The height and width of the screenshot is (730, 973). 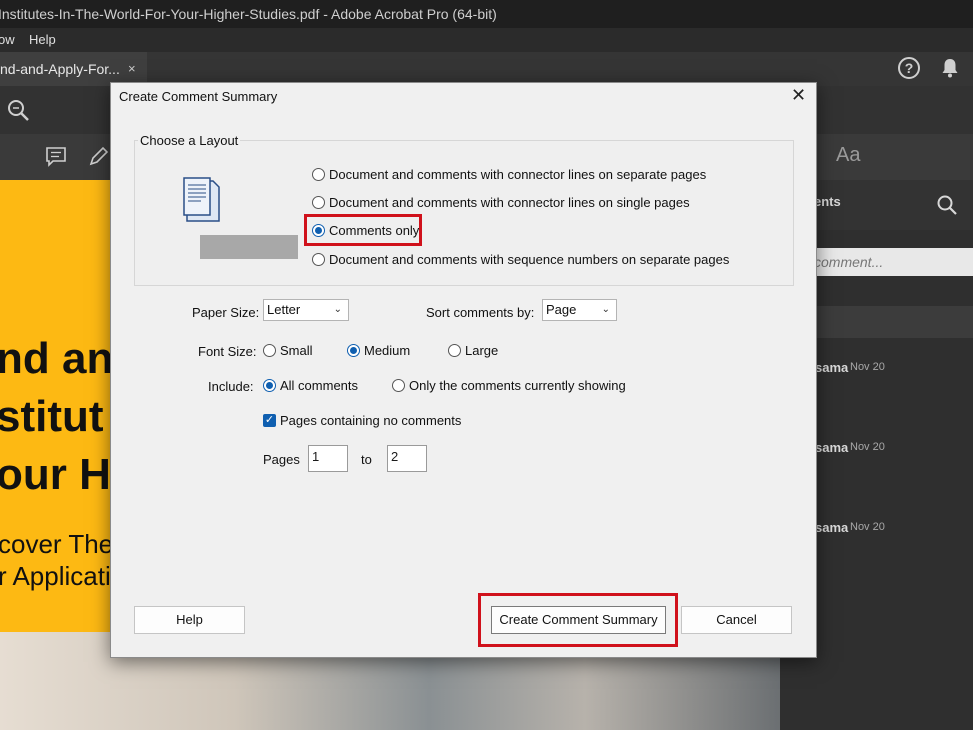 I want to click on tab-bar: nd-and-Apply-For... ×, so click(x=486, y=69).